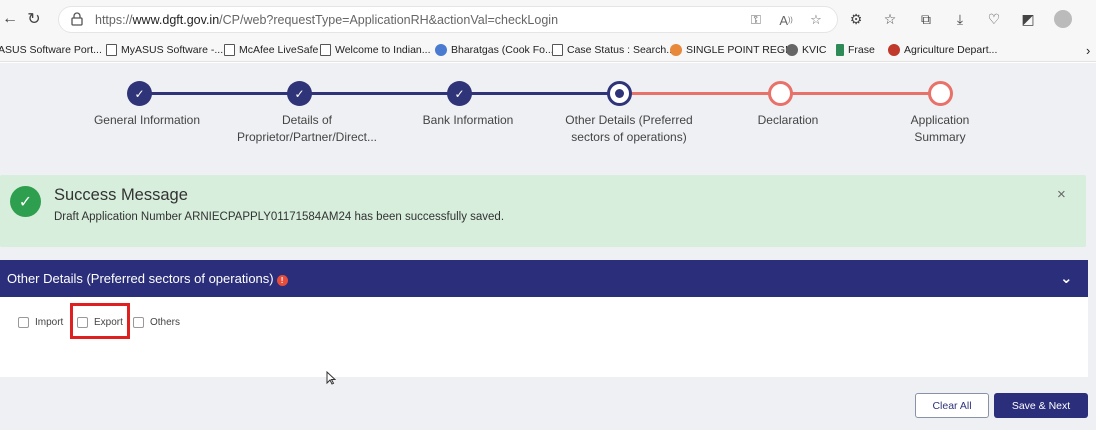 This screenshot has width=1096, height=430. What do you see at coordinates (786, 20) in the screenshot?
I see `read-aloud-icon: A))` at bounding box center [786, 20].